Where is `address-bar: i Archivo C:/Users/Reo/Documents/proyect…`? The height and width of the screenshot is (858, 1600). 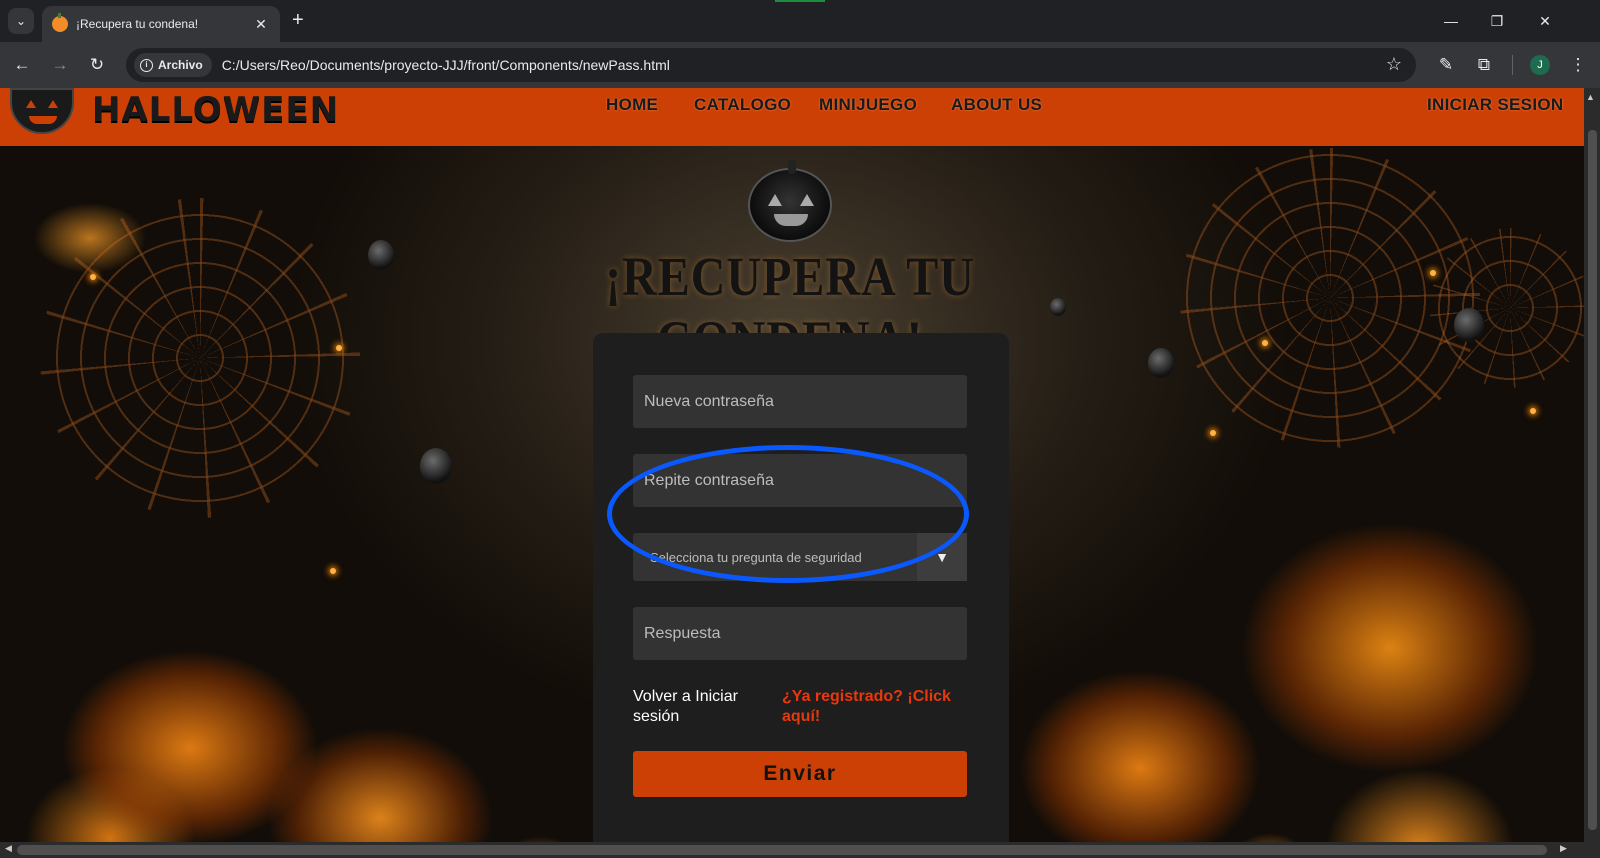
address-bar: i Archivo C:/Users/Reo/Documents/proyect… is located at coordinates (771, 65).